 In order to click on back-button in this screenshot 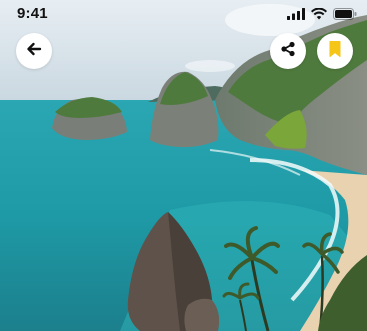, I will do `click(34, 51)`.